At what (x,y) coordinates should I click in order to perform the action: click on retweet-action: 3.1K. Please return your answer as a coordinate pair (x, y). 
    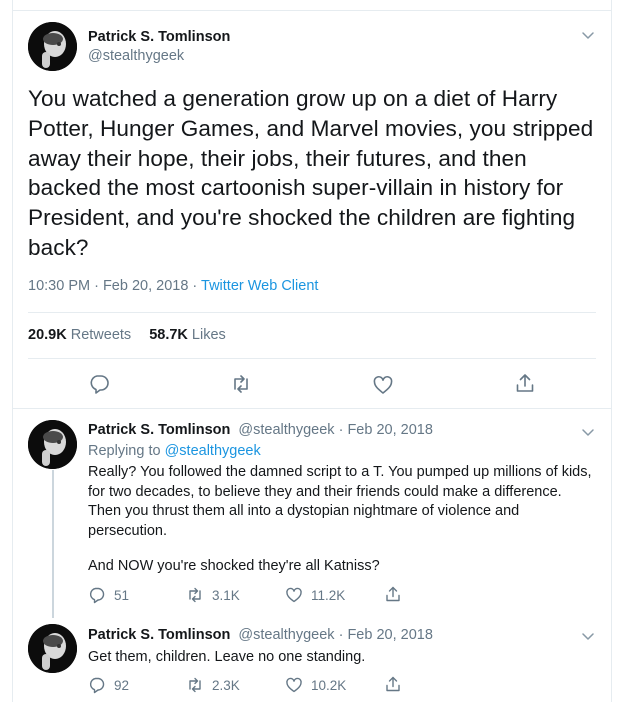
    Looking at the image, I should click on (213, 595).